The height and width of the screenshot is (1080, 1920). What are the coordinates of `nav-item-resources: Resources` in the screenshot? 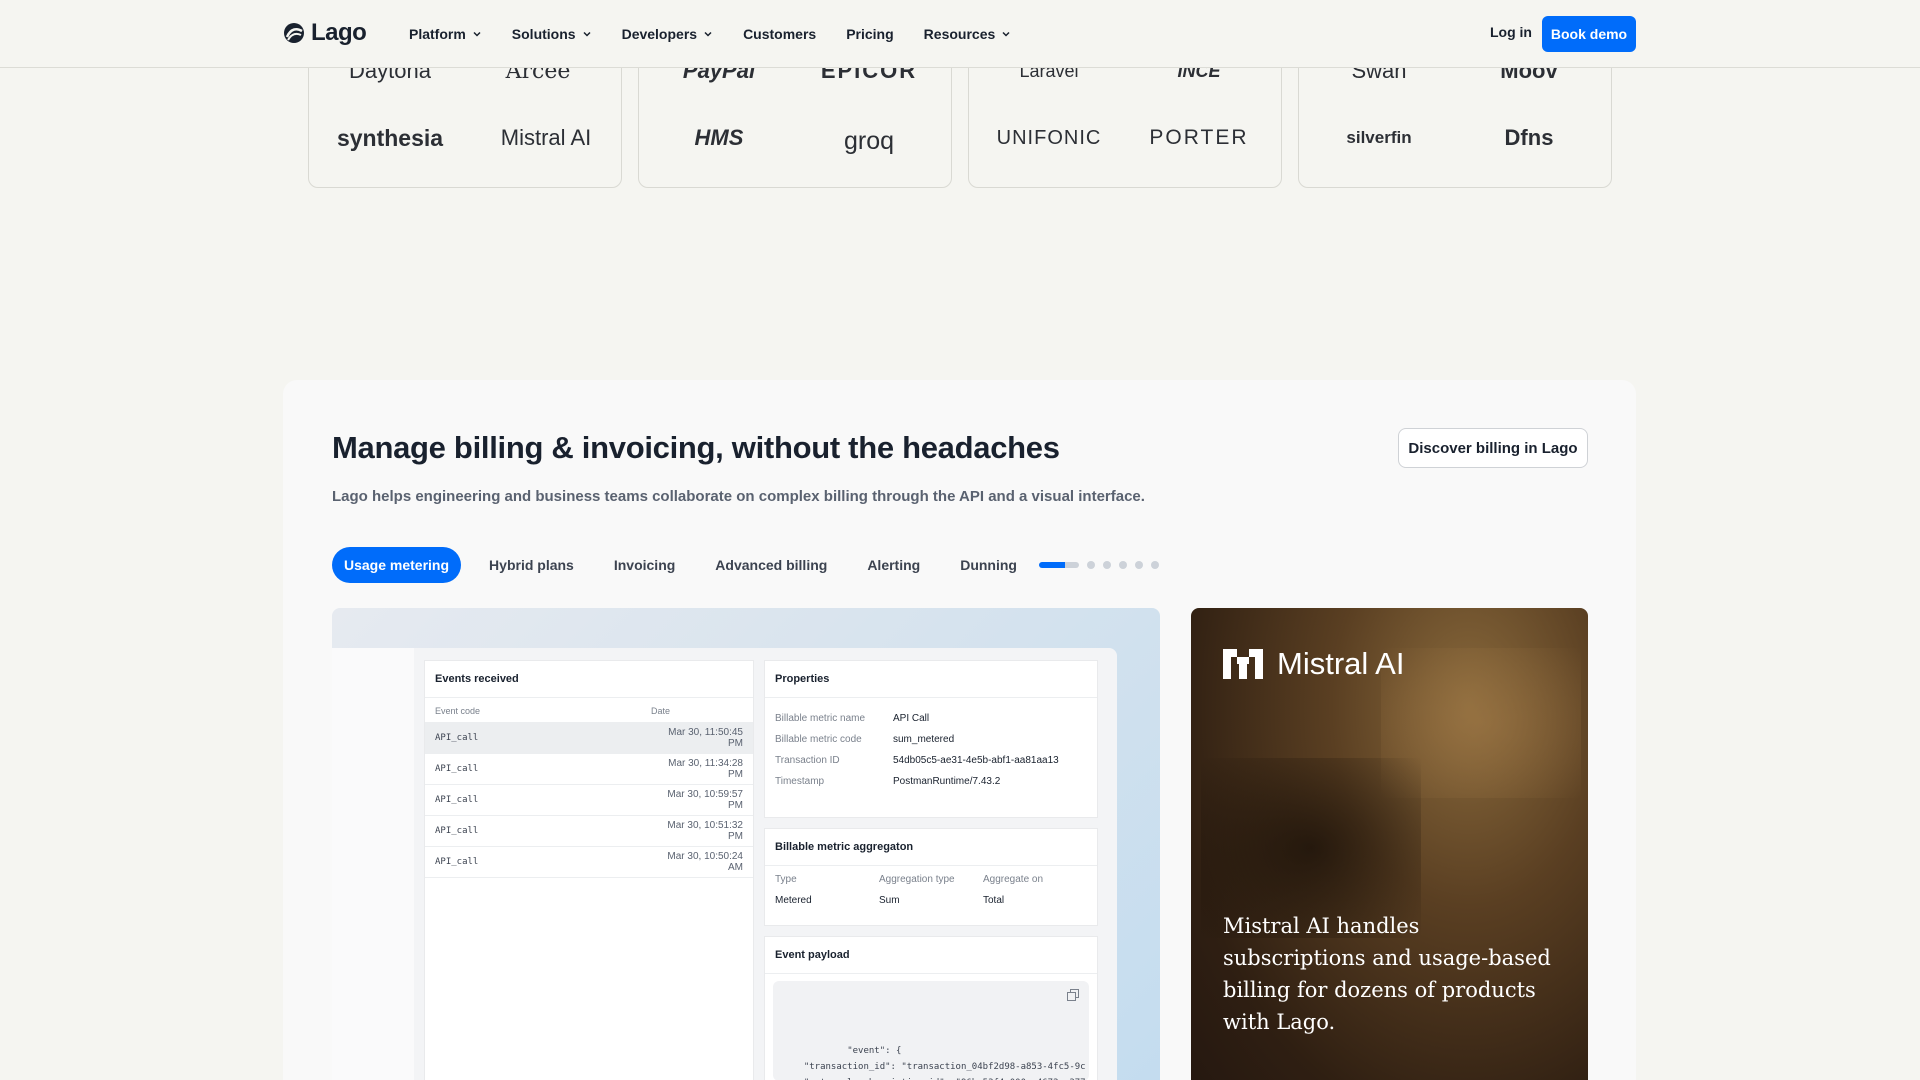 It's located at (968, 34).